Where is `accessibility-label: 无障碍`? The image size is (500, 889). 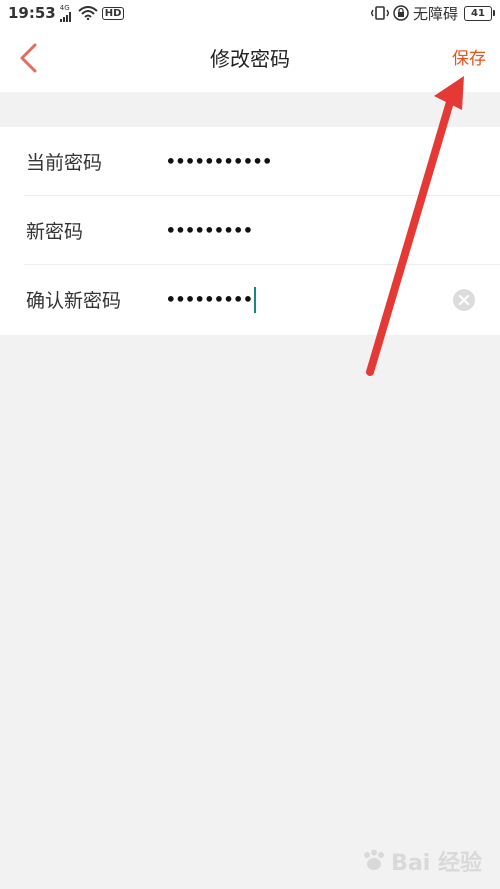
accessibility-label: 无障碍 is located at coordinates (435, 13).